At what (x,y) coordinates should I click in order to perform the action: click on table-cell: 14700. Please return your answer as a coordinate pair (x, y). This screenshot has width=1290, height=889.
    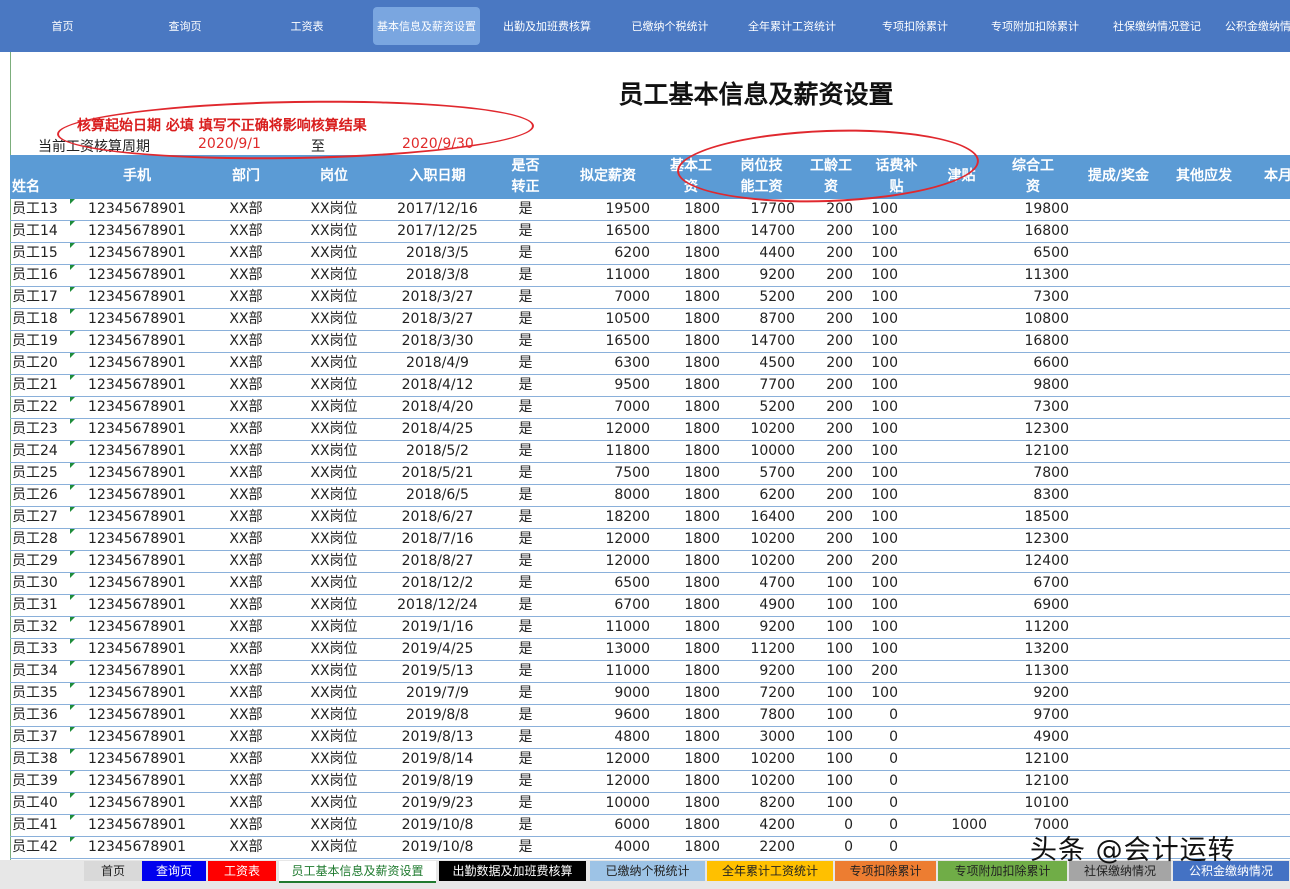
    Looking at the image, I should click on (761, 341).